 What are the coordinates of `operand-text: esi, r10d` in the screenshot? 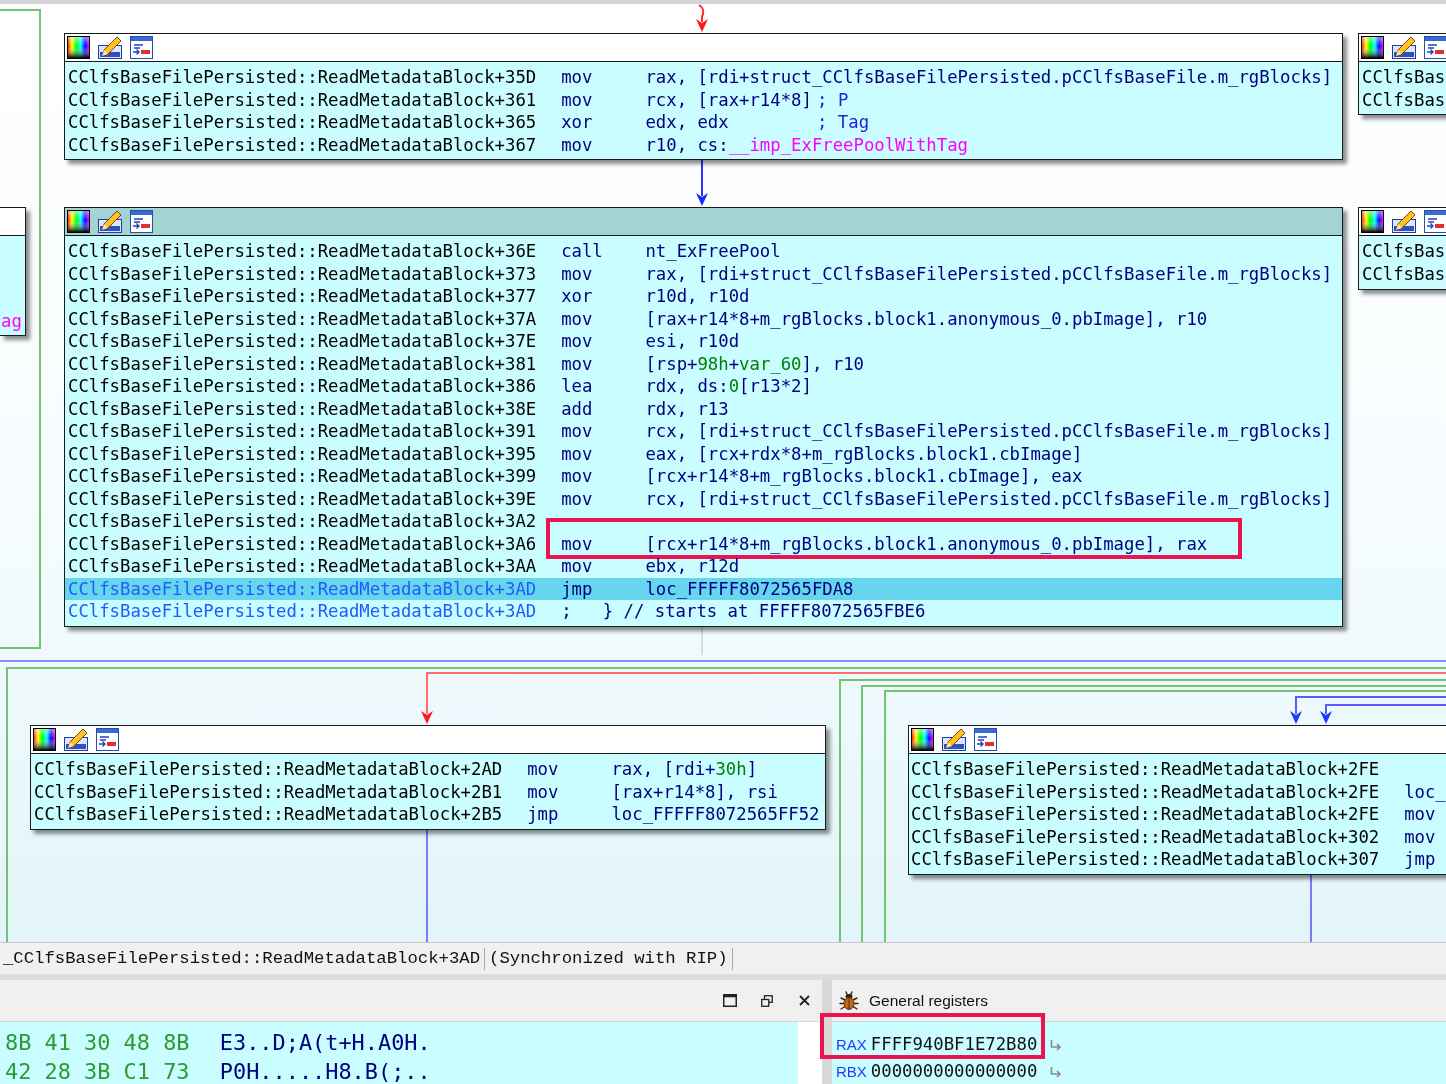 It's located at (692, 341).